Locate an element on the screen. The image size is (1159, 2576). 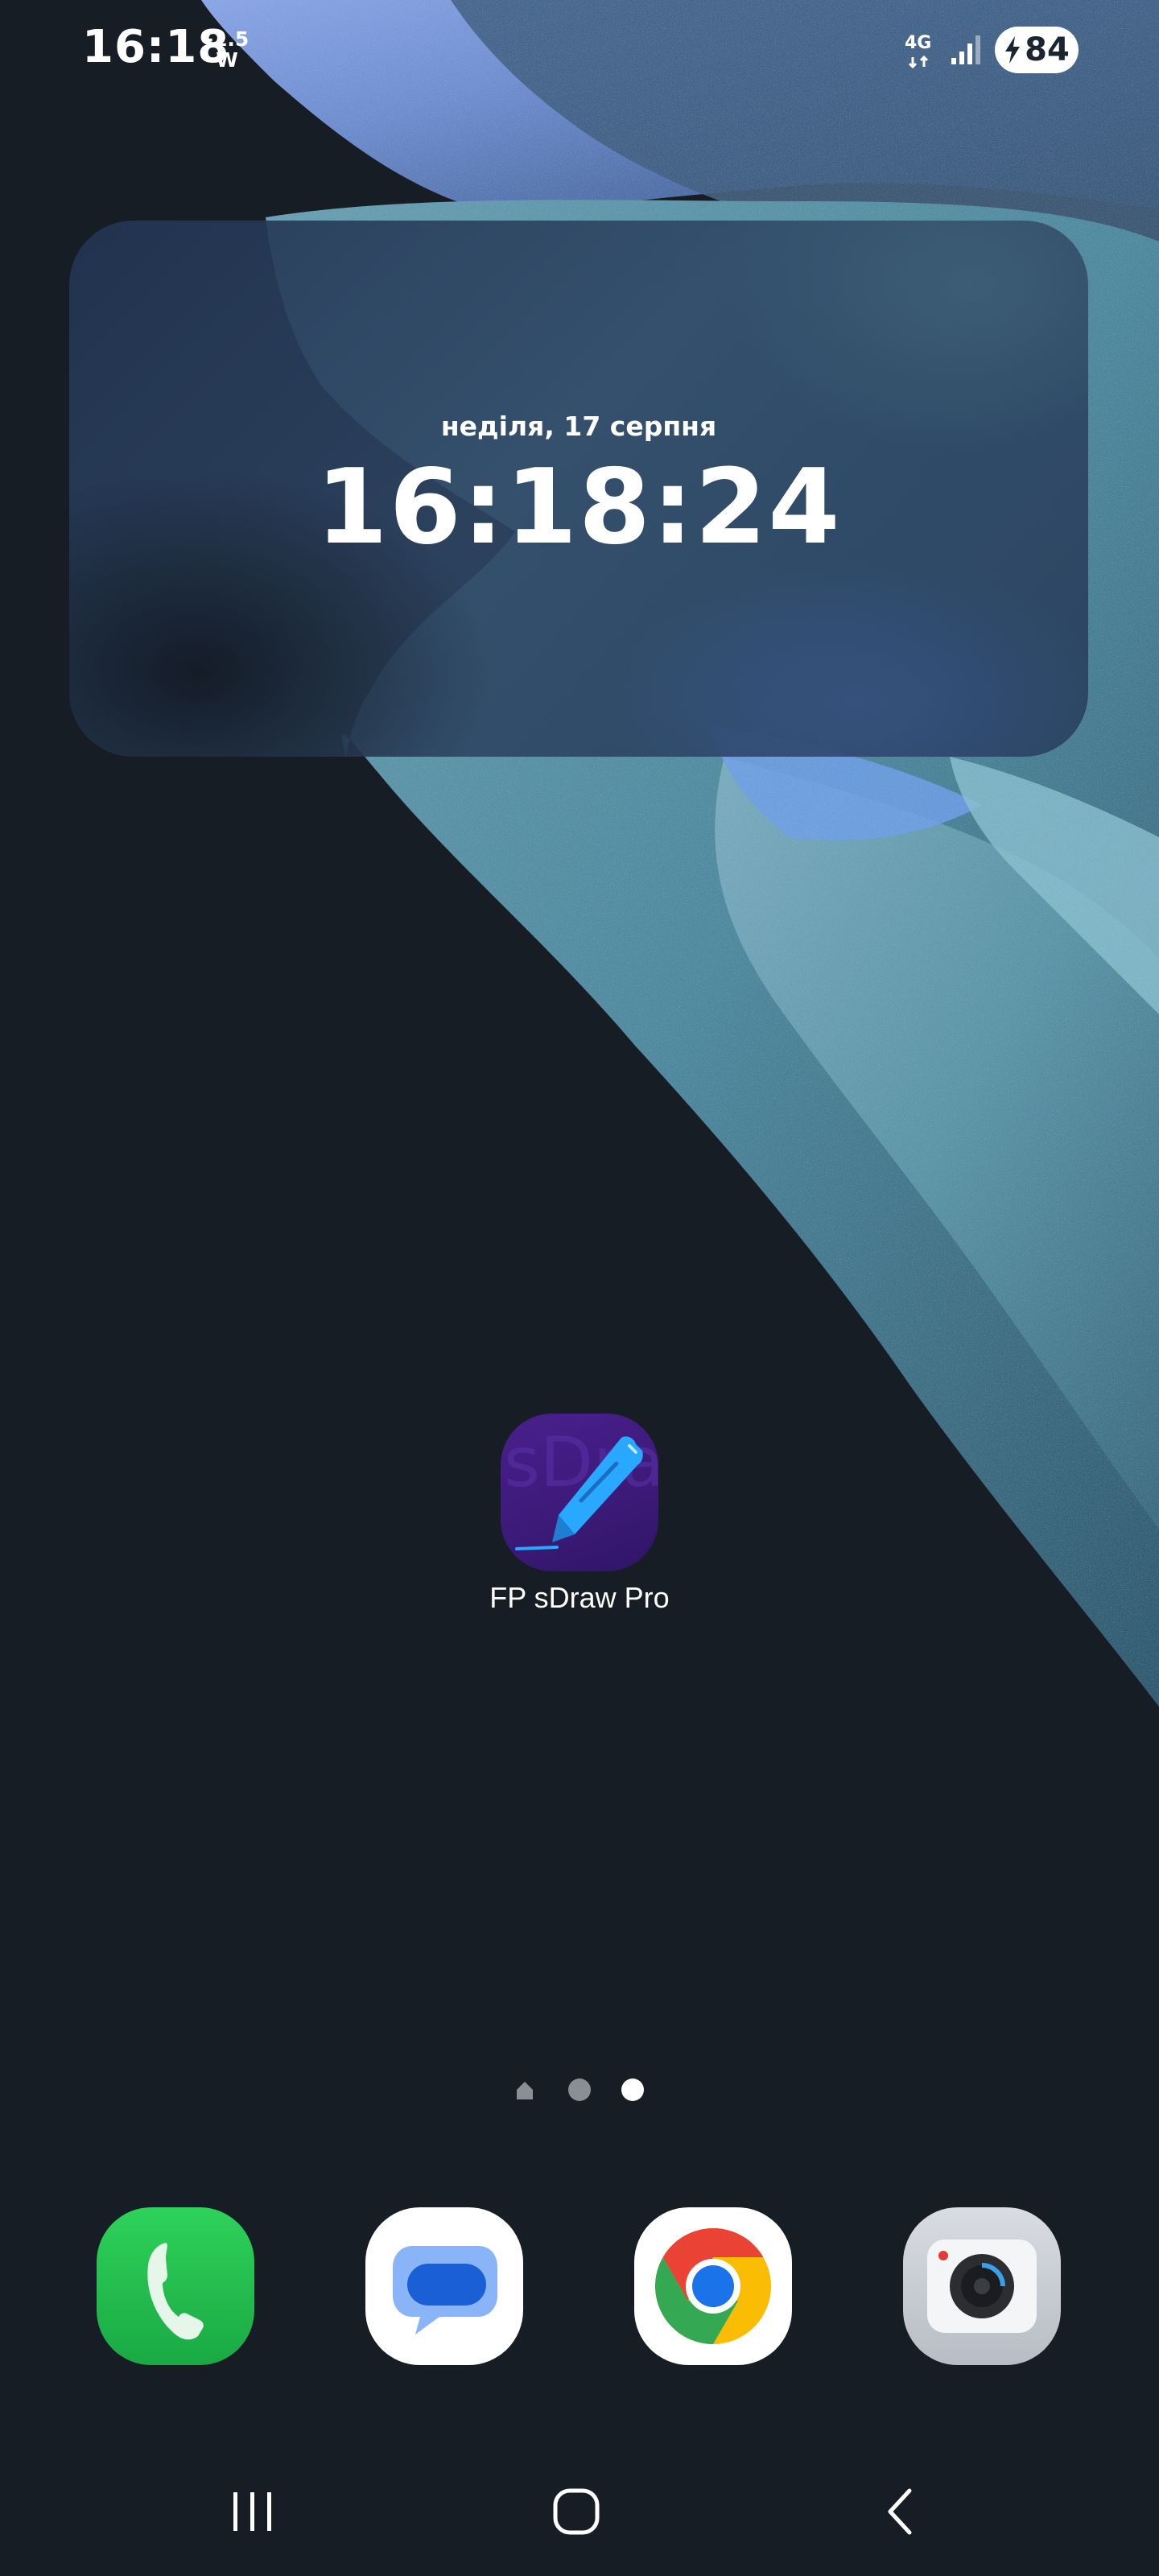
power-indicator: -1.5 W is located at coordinates (227, 50).